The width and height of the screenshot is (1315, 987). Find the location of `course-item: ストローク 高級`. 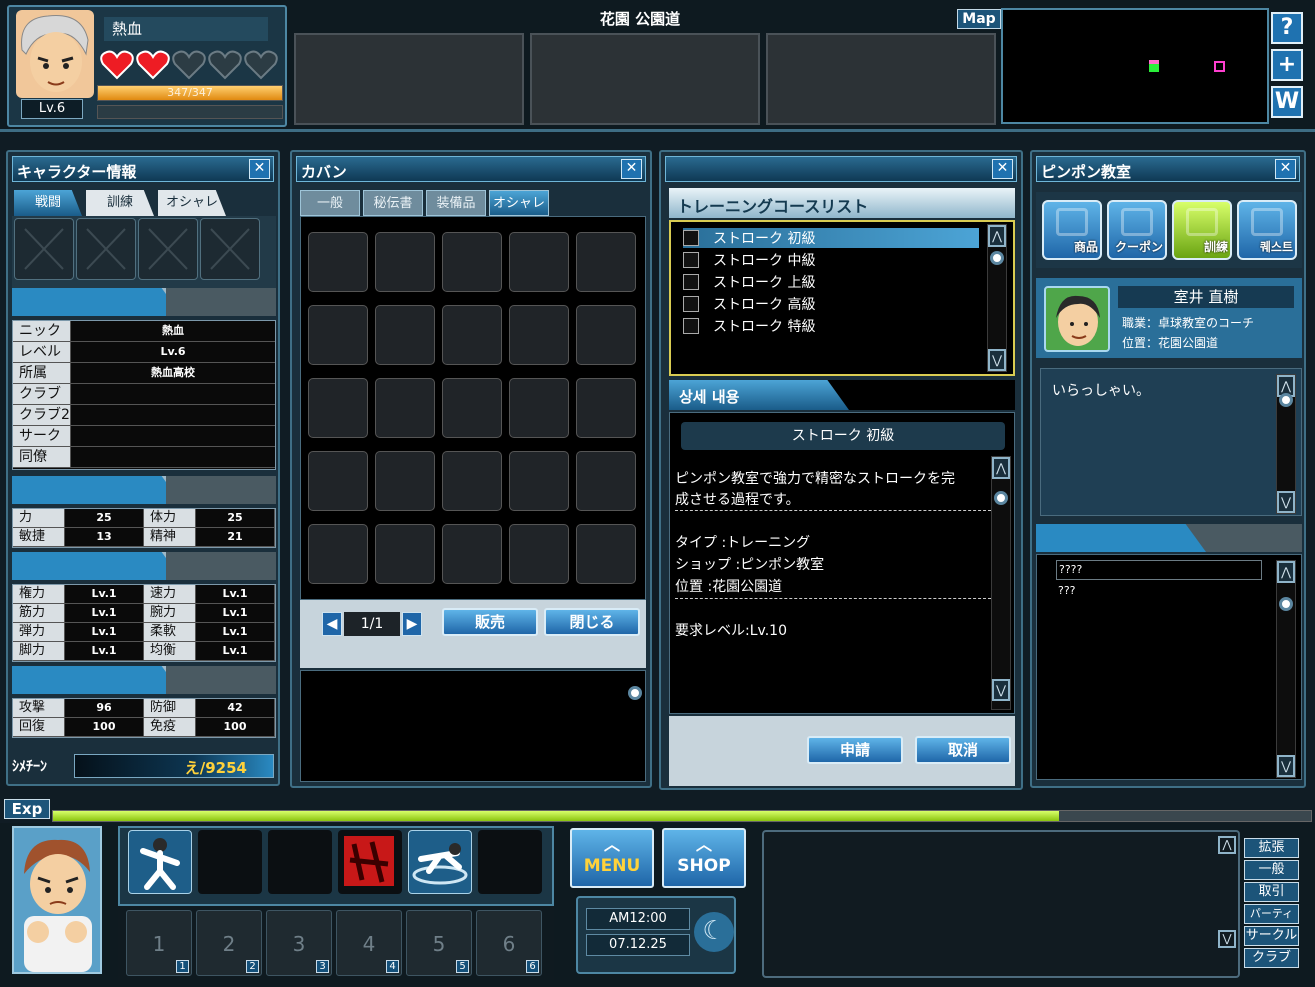

course-item: ストローク 高級 is located at coordinates (831, 304).